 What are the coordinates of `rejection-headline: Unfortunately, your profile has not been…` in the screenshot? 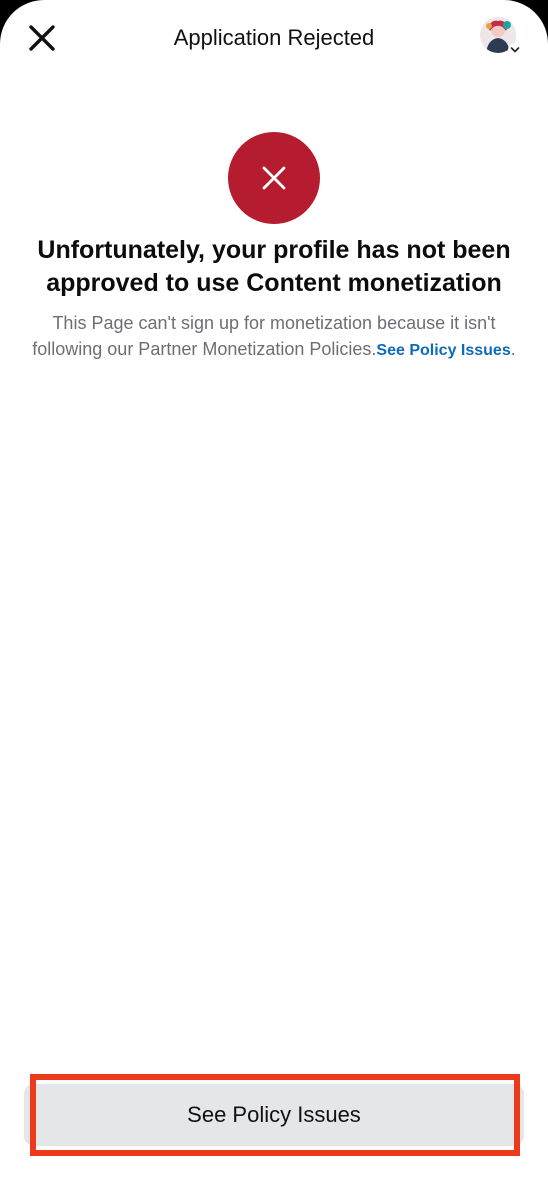 It's located at (274, 266).